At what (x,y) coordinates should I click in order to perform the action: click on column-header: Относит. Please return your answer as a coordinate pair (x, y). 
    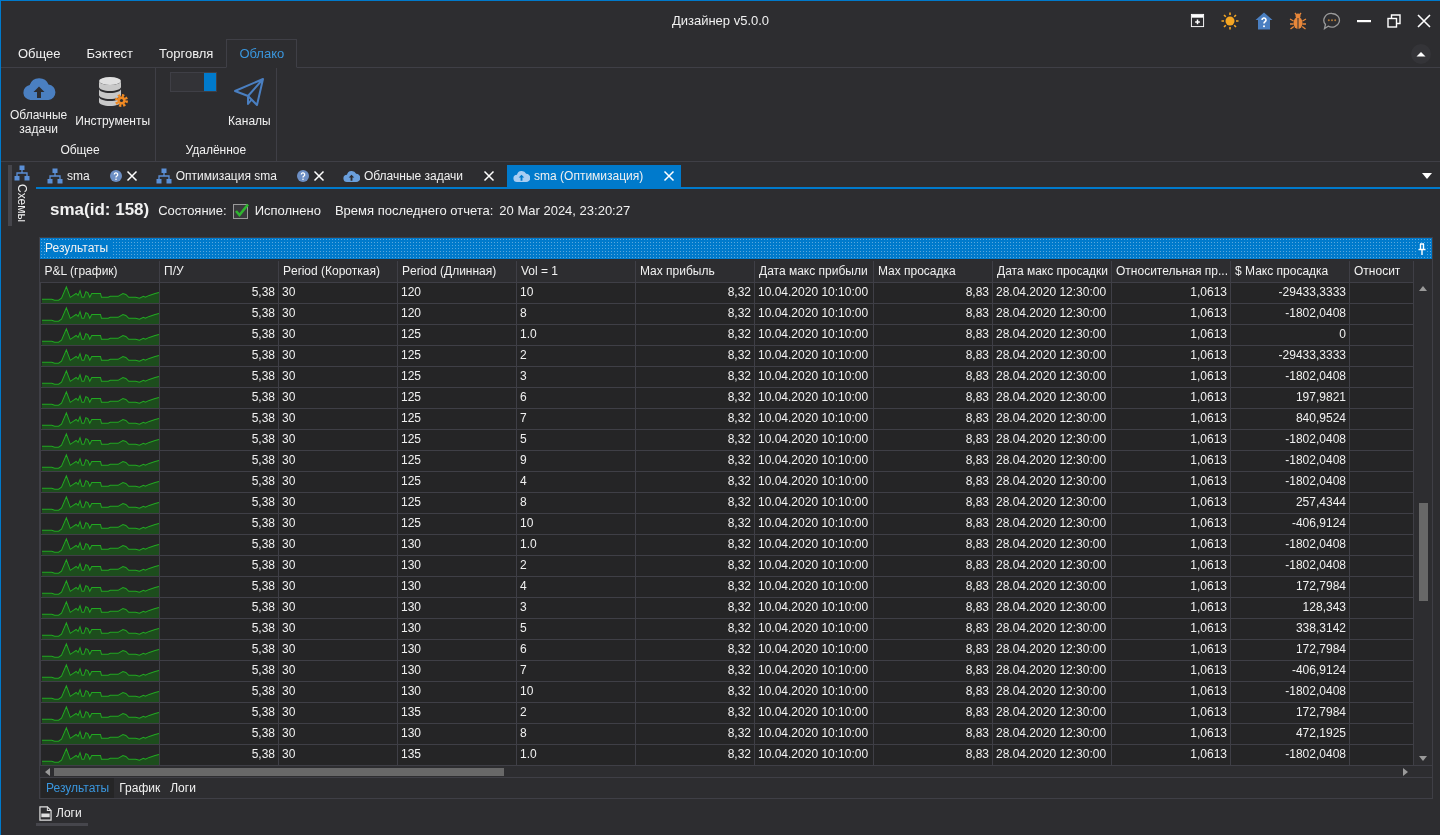
    Looking at the image, I should click on (1381, 271).